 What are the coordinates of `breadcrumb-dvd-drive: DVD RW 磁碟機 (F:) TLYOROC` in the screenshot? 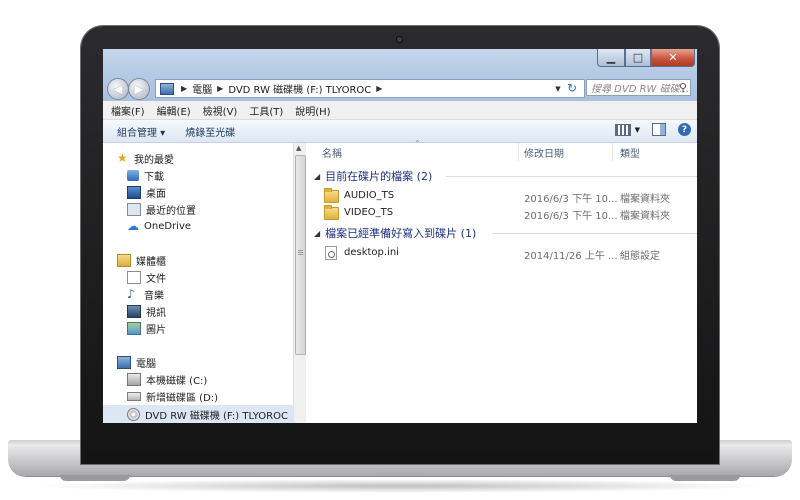 It's located at (299, 88).